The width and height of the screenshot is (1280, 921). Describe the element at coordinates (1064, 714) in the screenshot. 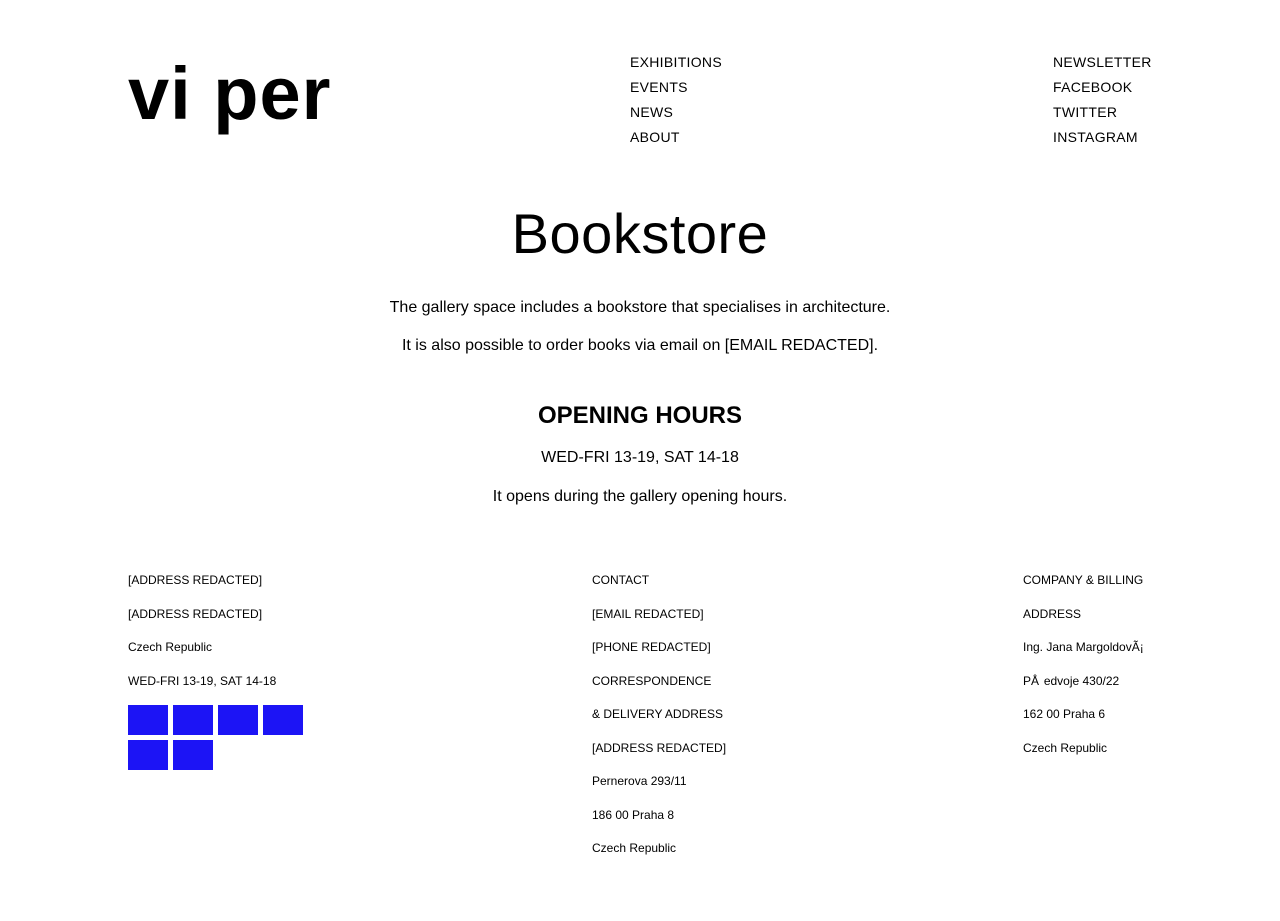

I see `footer-billing-line: 162 00 Praha 6` at that location.